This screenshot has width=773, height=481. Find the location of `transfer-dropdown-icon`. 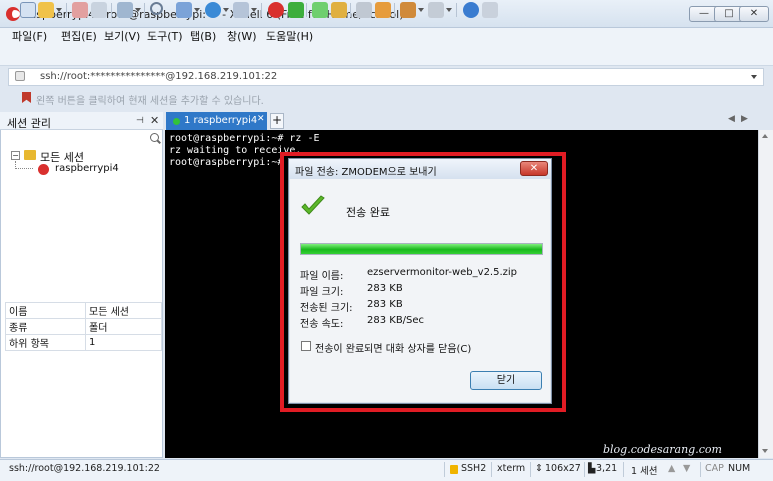

transfer-dropdown-icon is located at coordinates (421, 10).